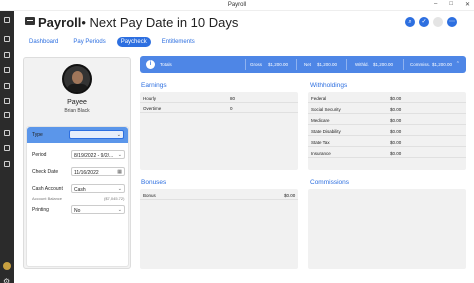  What do you see at coordinates (7, 115) in the screenshot?
I see `document-icon` at bounding box center [7, 115].